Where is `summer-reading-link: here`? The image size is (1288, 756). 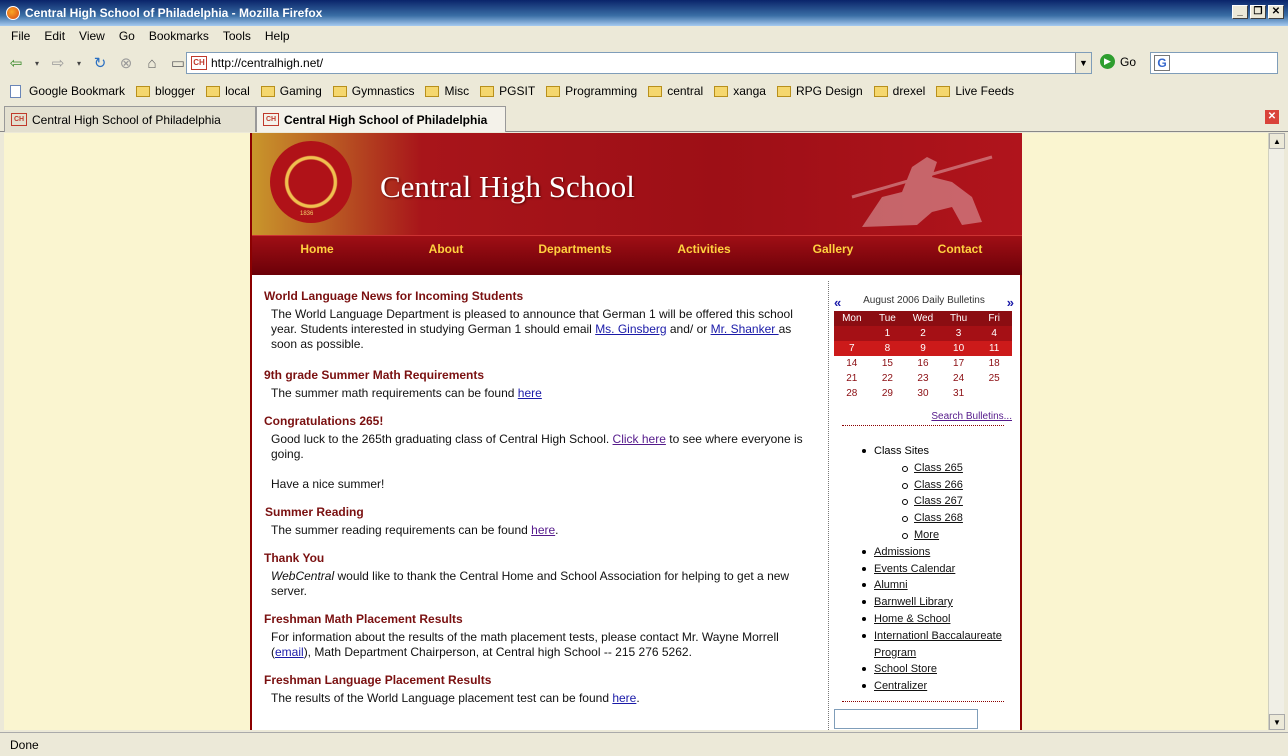
summer-reading-link: here is located at coordinates (543, 530).